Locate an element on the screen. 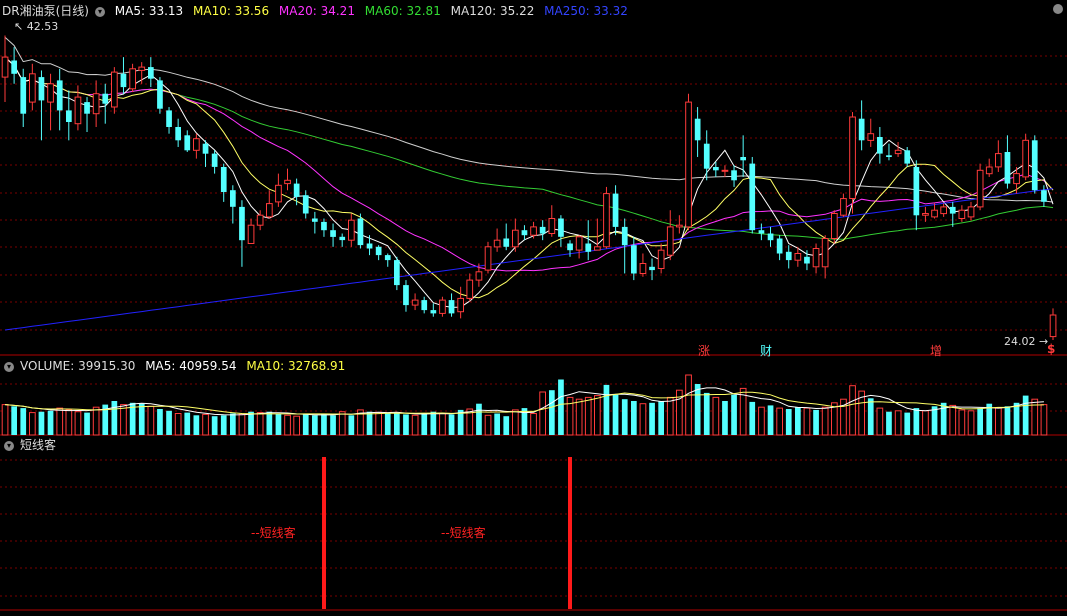 The image size is (1067, 616). indicator-title: 短线客 is located at coordinates (38, 445).